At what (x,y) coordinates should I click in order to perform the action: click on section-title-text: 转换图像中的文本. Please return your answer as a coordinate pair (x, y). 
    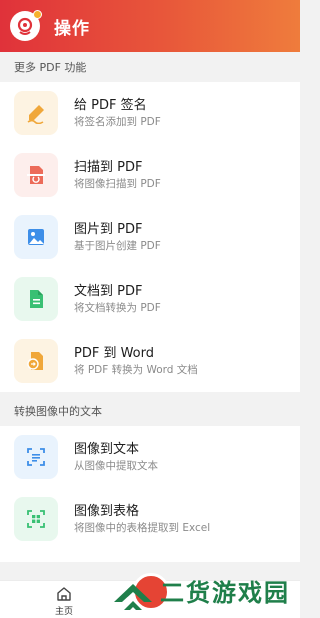
    Looking at the image, I should click on (58, 411).